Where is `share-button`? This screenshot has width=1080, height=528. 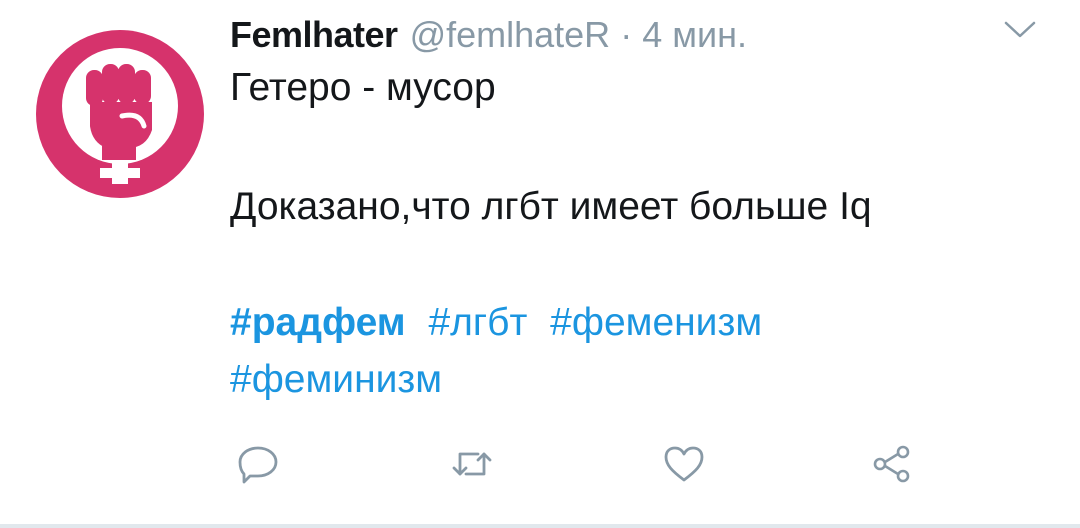 share-button is located at coordinates (892, 464).